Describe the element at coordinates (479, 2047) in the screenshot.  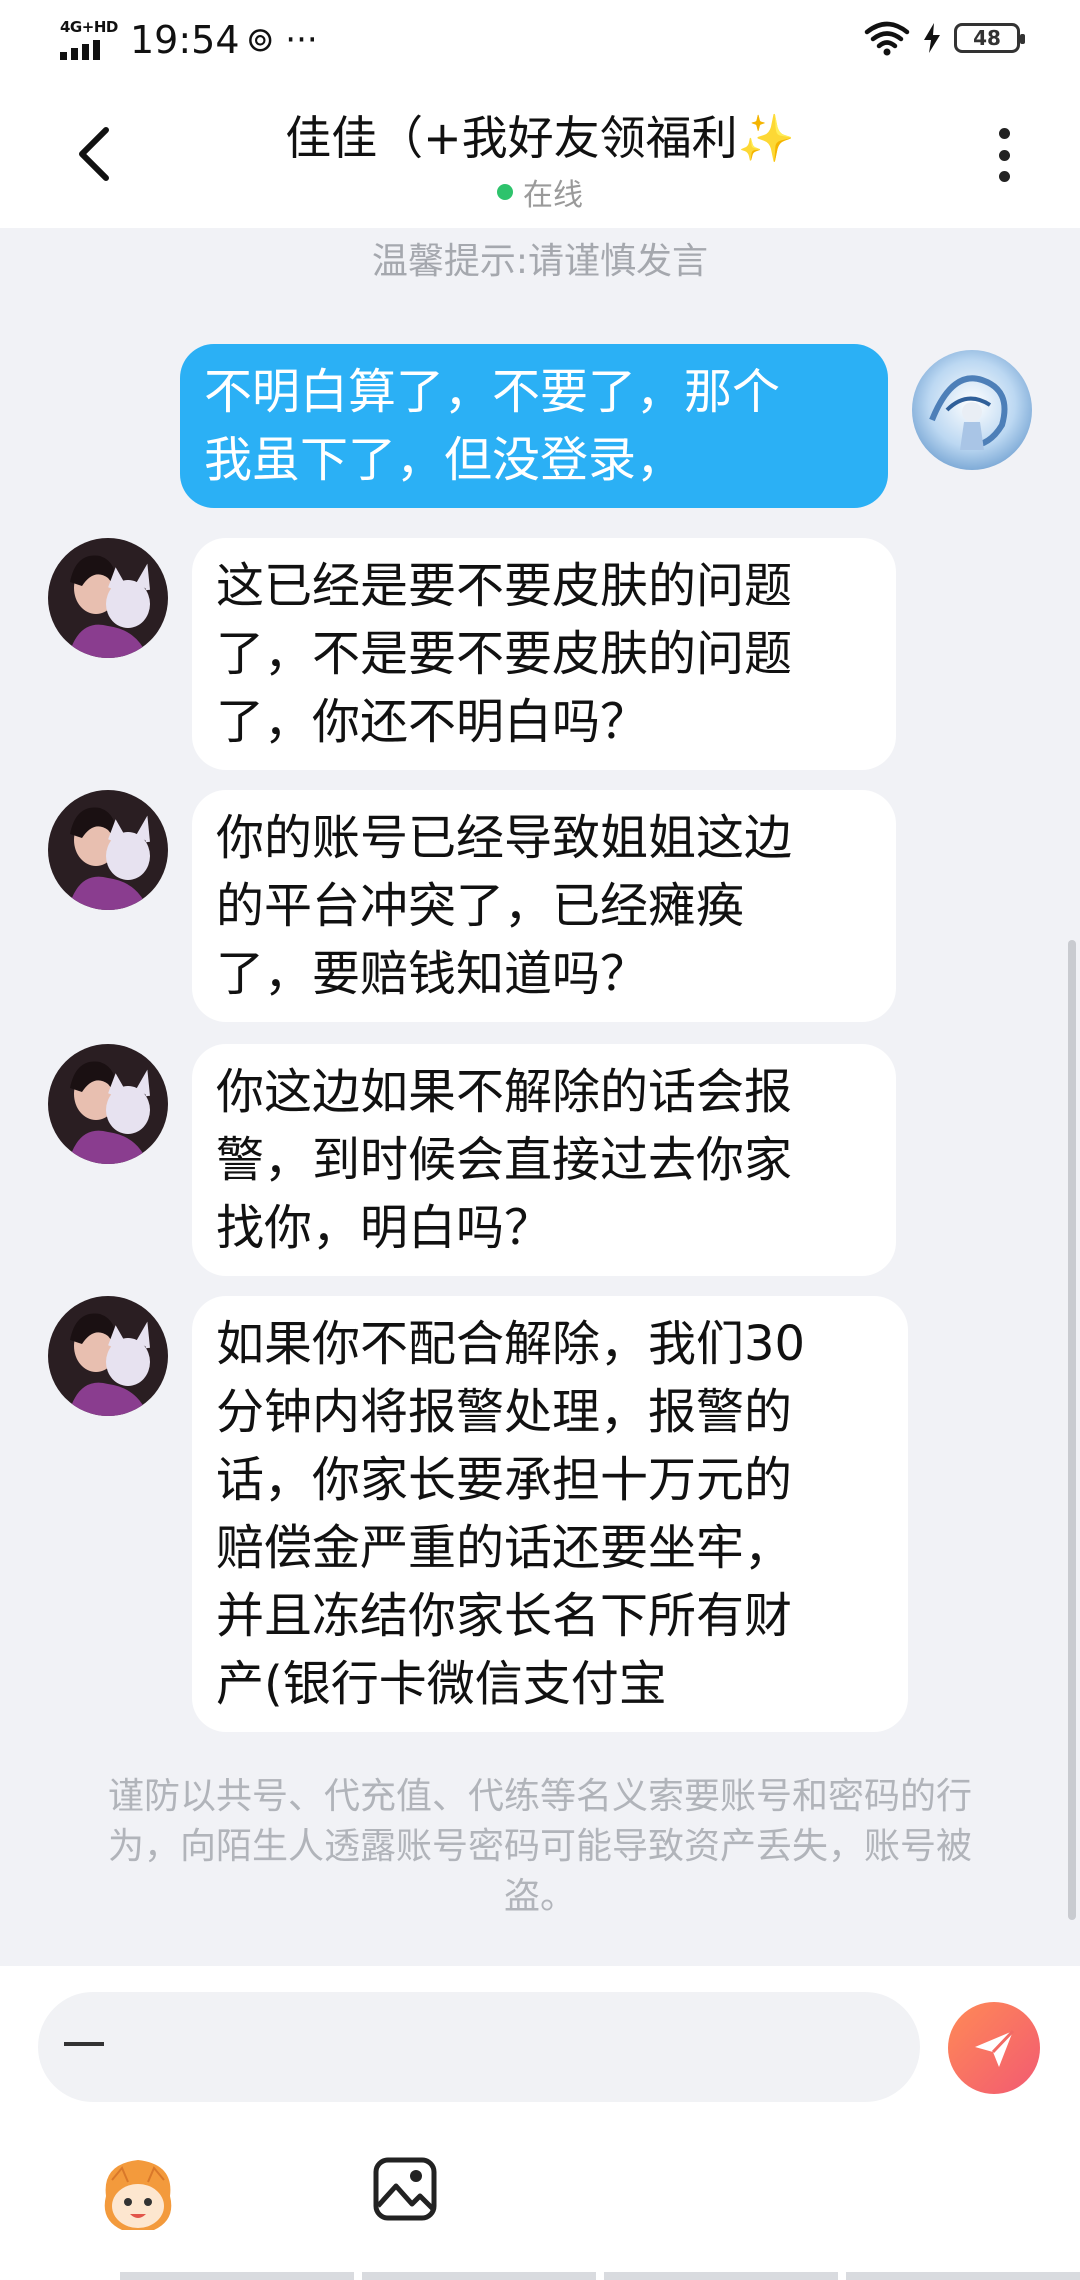
I see `message-input` at that location.